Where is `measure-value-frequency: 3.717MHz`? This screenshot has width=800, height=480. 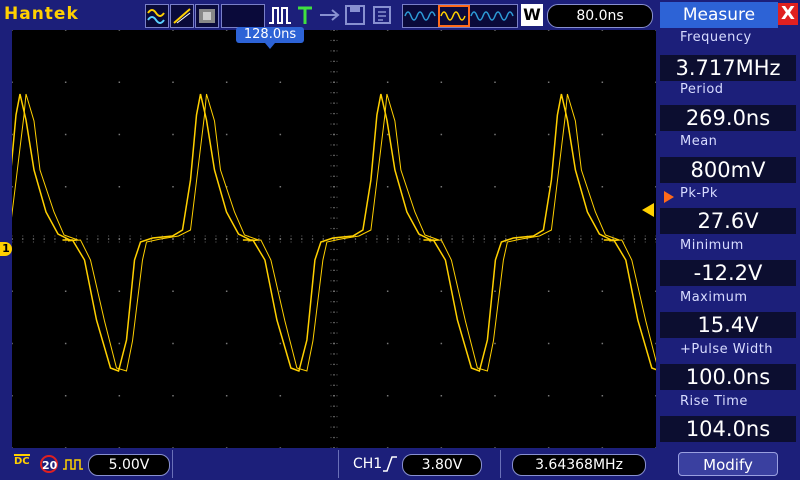
measure-value-frequency: 3.717MHz is located at coordinates (728, 68).